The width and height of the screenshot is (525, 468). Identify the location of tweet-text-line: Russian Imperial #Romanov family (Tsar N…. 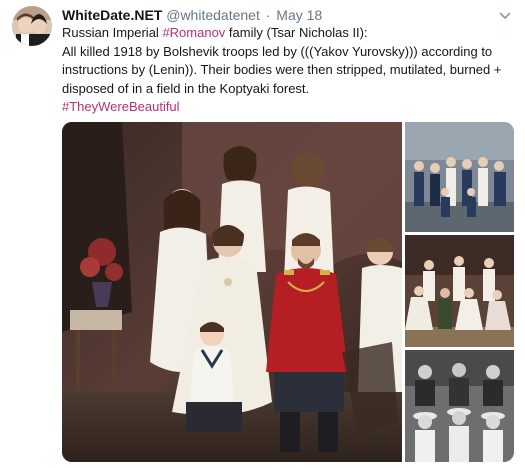
(288, 33).